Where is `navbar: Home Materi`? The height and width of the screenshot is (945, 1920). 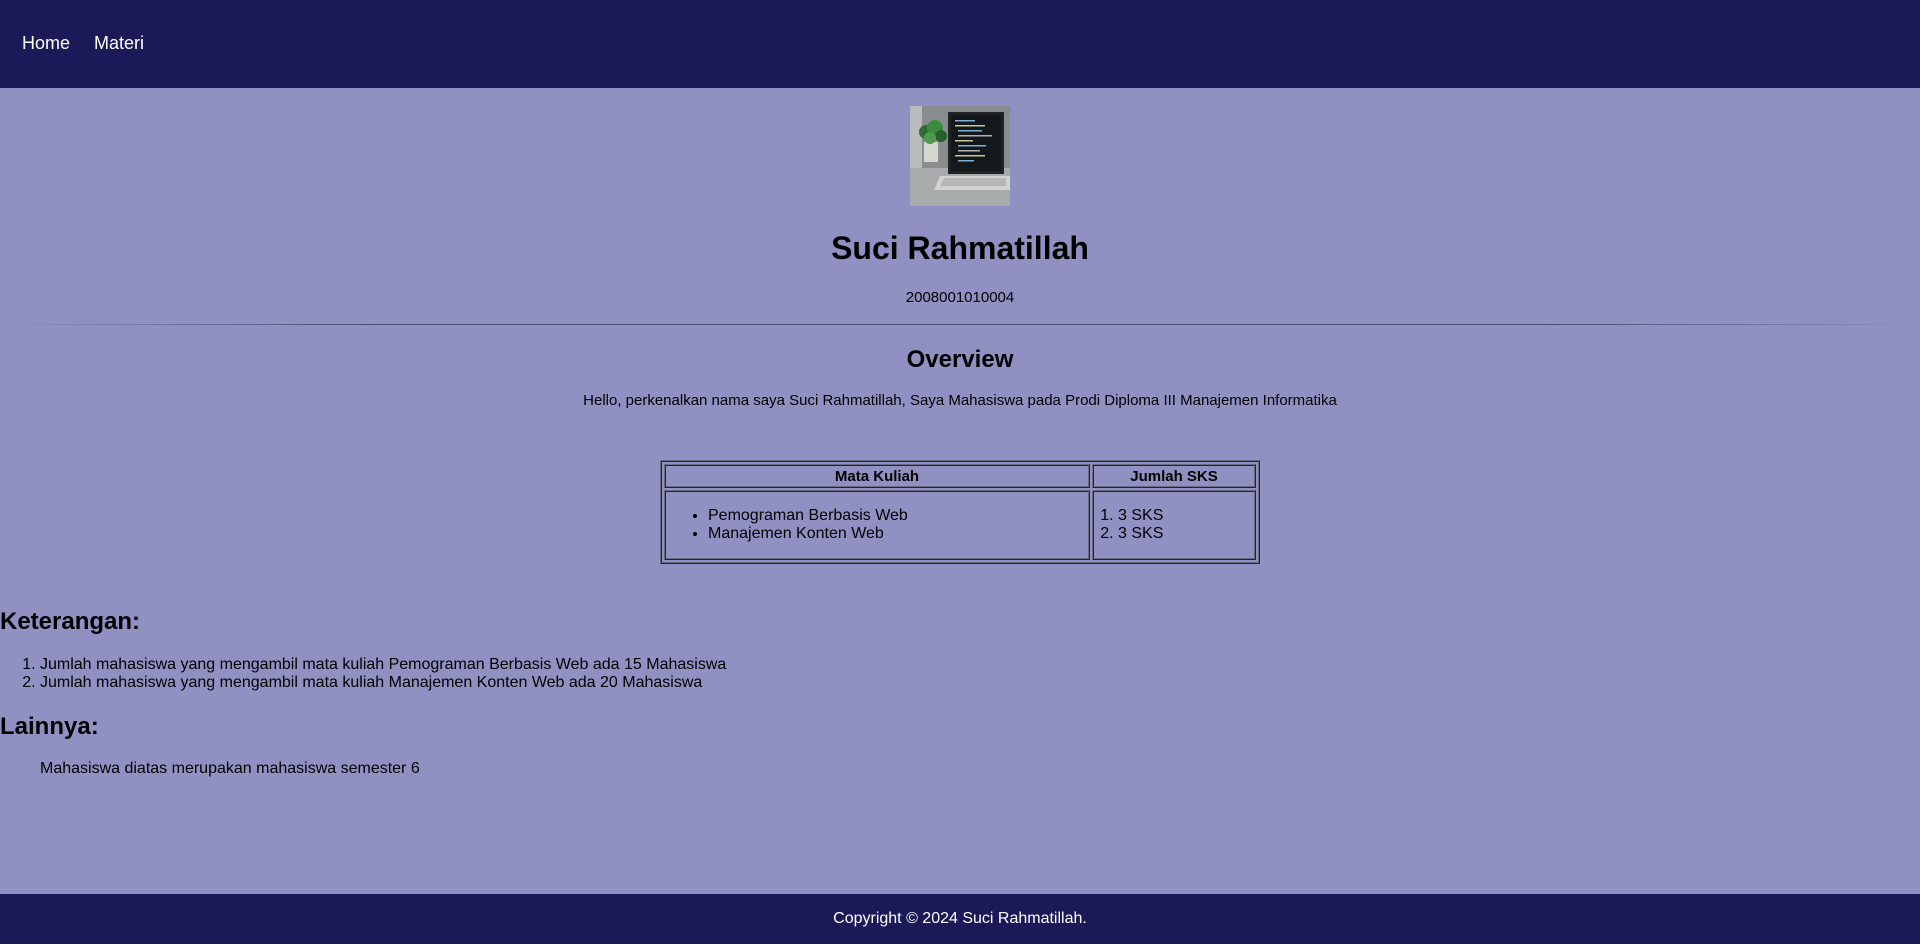
navbar: Home Materi is located at coordinates (960, 44).